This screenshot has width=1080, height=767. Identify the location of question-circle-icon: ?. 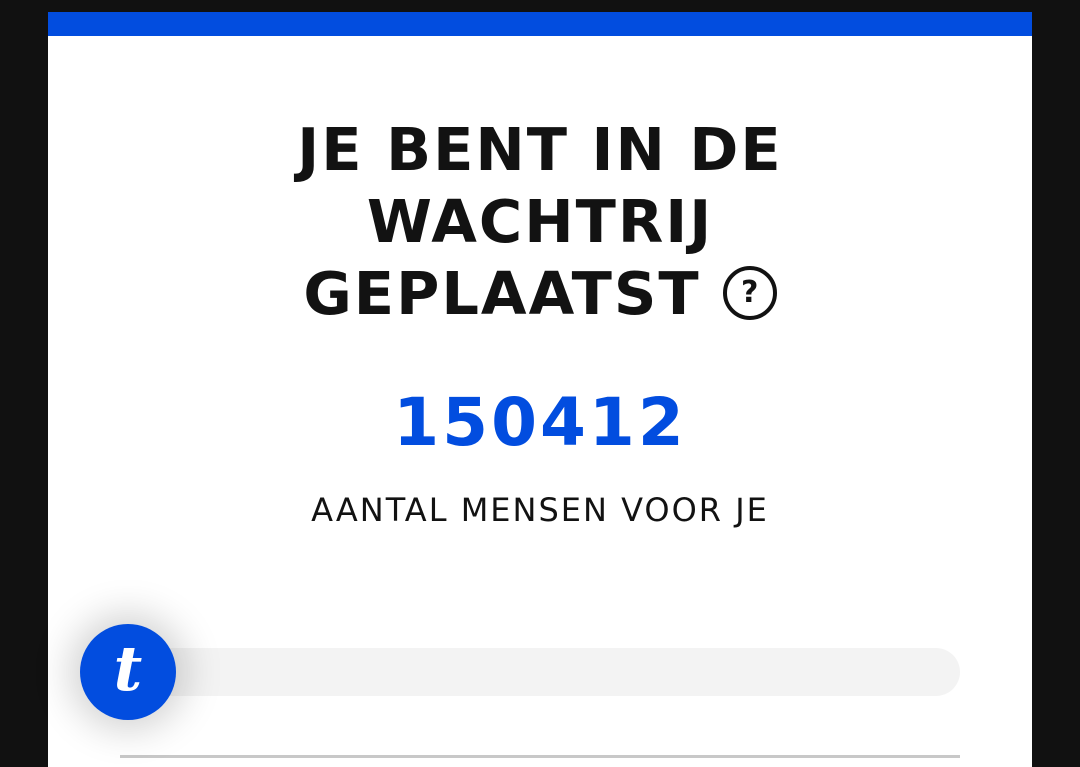
(749, 293).